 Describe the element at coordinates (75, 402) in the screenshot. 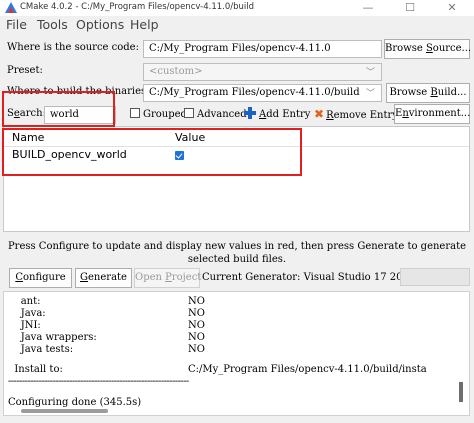

I see `output-line-label: Configuring done (345.5s)` at that location.